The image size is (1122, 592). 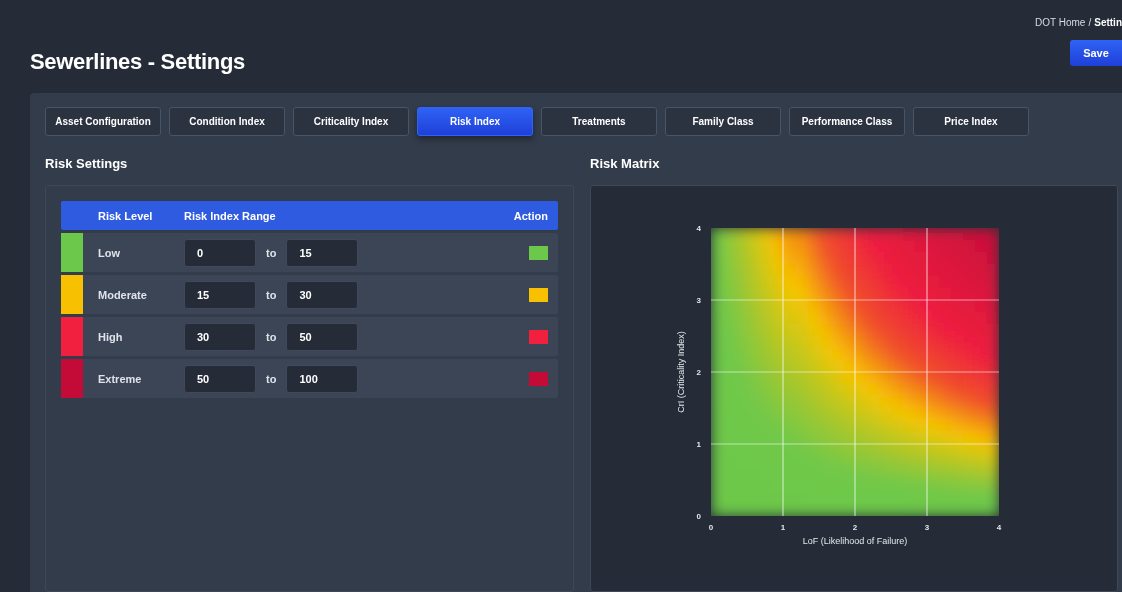 What do you see at coordinates (698, 372) in the screenshot?
I see `y-tick-label: 2` at bounding box center [698, 372].